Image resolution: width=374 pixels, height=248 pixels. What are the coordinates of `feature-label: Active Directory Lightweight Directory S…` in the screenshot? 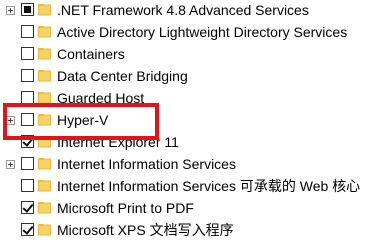 It's located at (202, 32).